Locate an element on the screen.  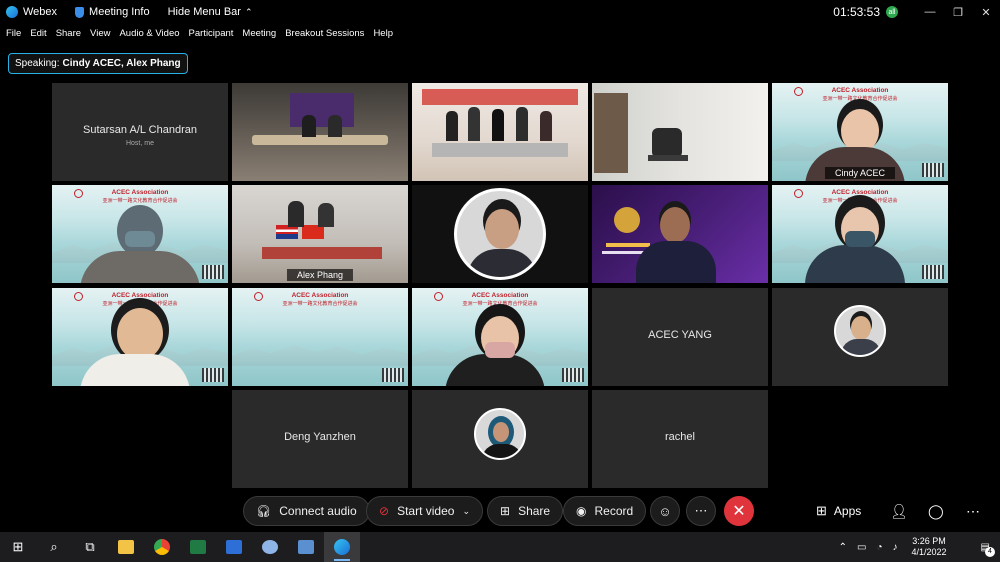
more-icon: ⋯ is located at coordinates (701, 510).